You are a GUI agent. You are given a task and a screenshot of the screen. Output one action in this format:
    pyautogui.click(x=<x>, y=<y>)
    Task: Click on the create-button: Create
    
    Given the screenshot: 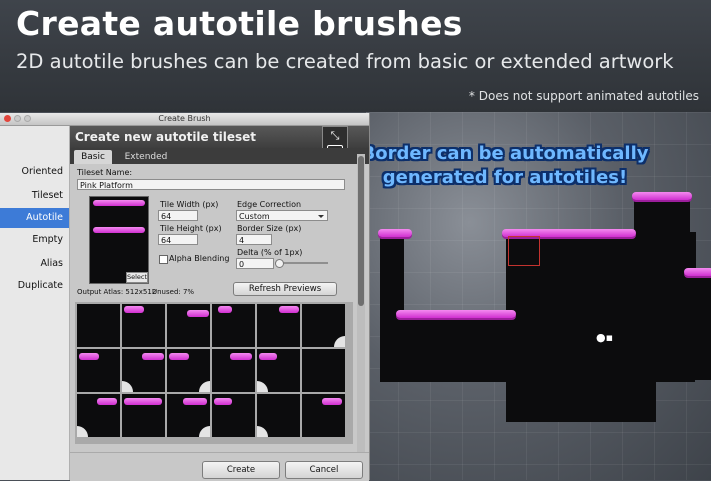 What is the action you would take?
    pyautogui.click(x=241, y=470)
    